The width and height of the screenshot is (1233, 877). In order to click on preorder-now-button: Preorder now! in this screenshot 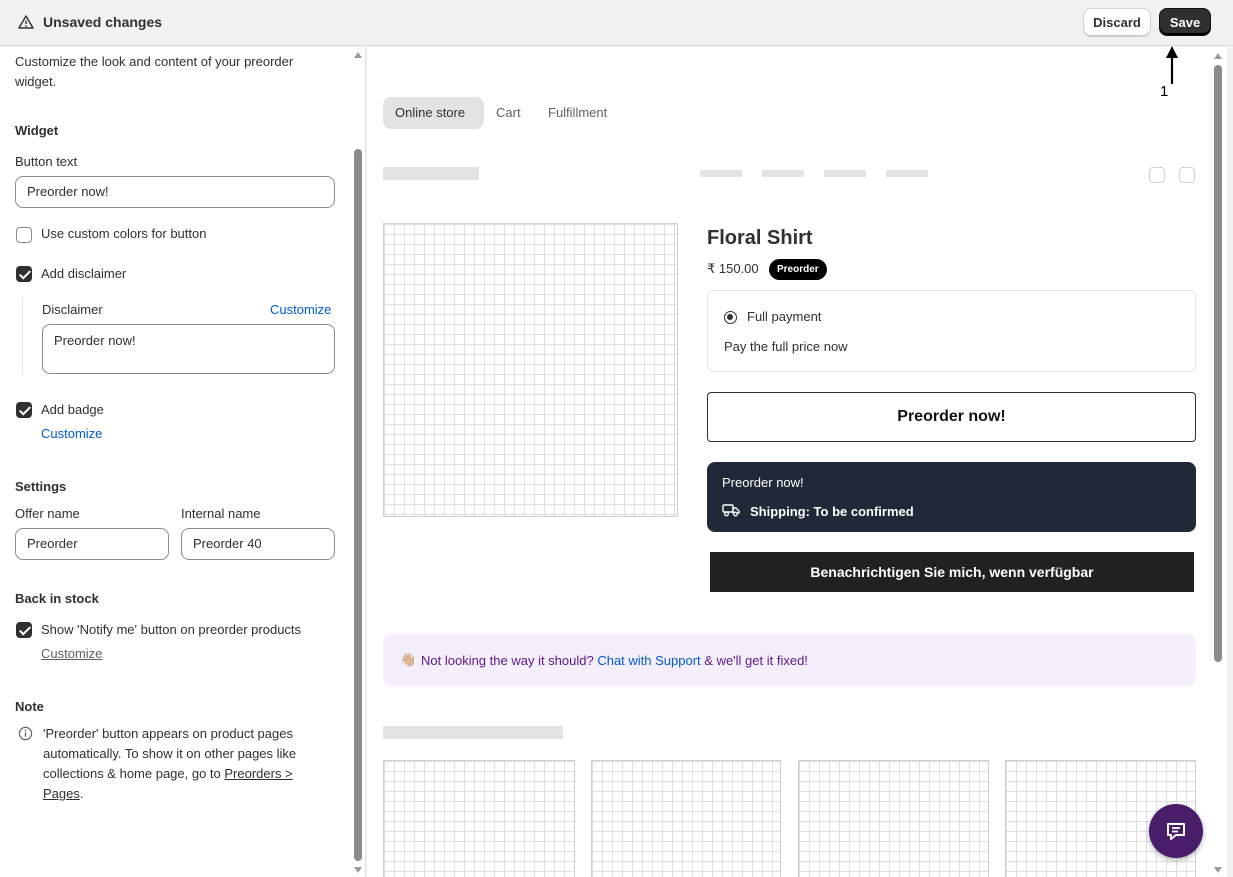, I will do `click(951, 417)`.